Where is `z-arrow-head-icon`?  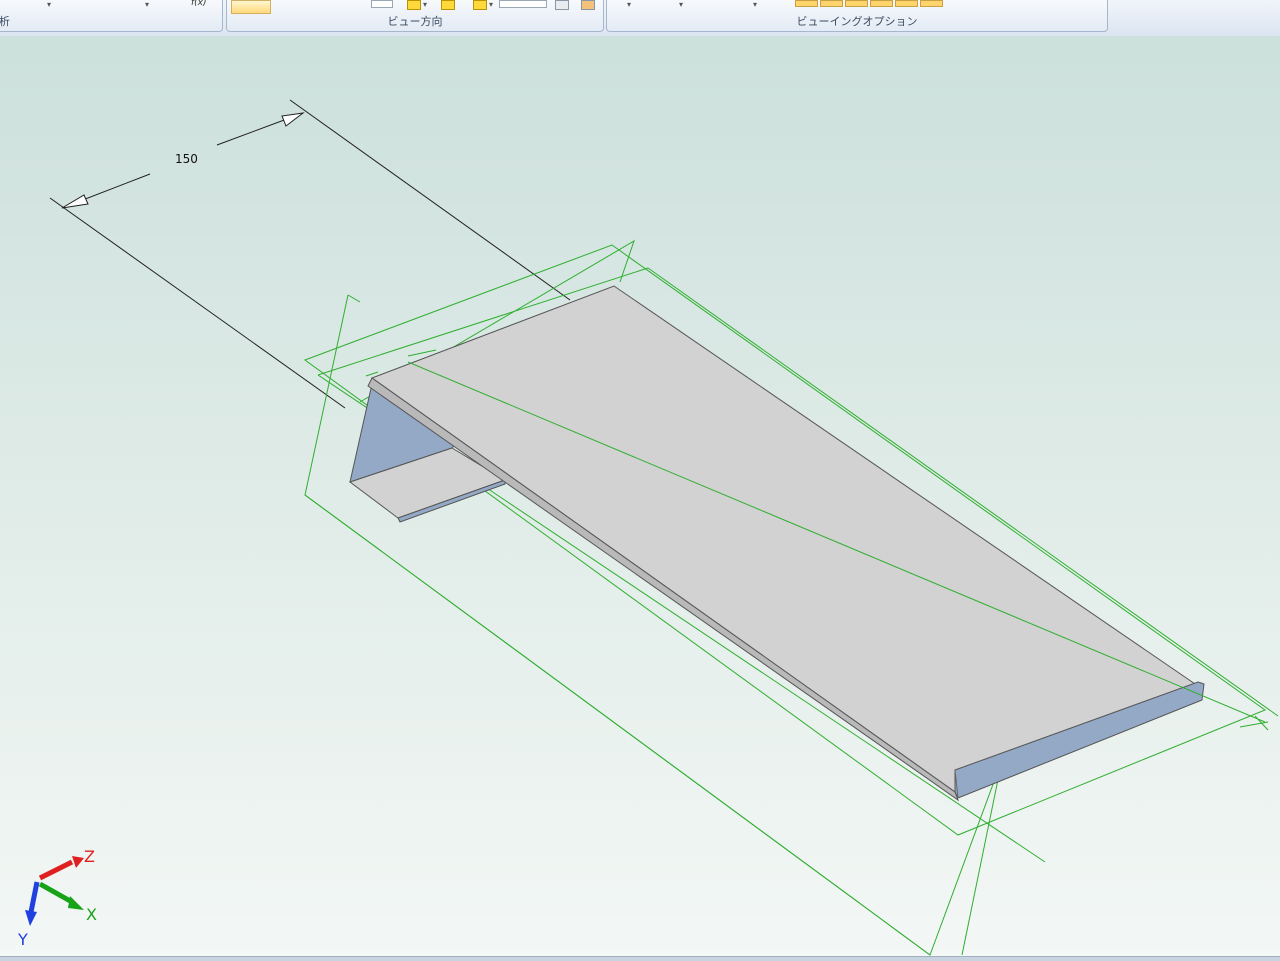
z-arrow-head-icon is located at coordinates (78, 862).